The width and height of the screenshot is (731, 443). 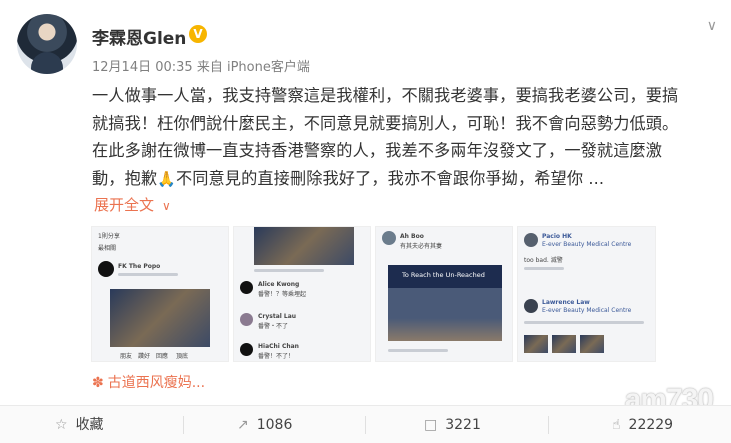 I want to click on comment-button: □ 3221, so click(x=452, y=424).